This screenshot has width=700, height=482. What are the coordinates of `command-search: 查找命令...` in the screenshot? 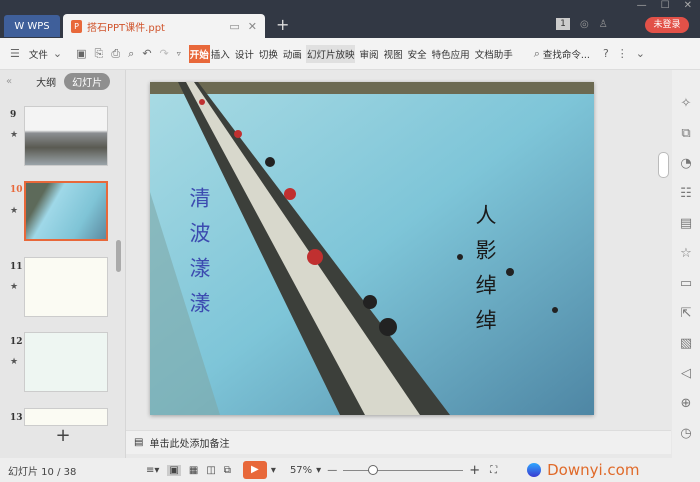 It's located at (566, 54).